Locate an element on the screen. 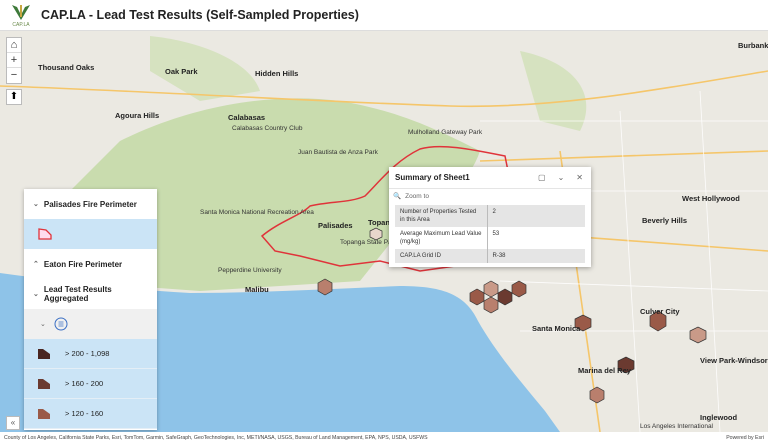 The width and height of the screenshot is (768, 444). field-value: 2 is located at coordinates (494, 212).